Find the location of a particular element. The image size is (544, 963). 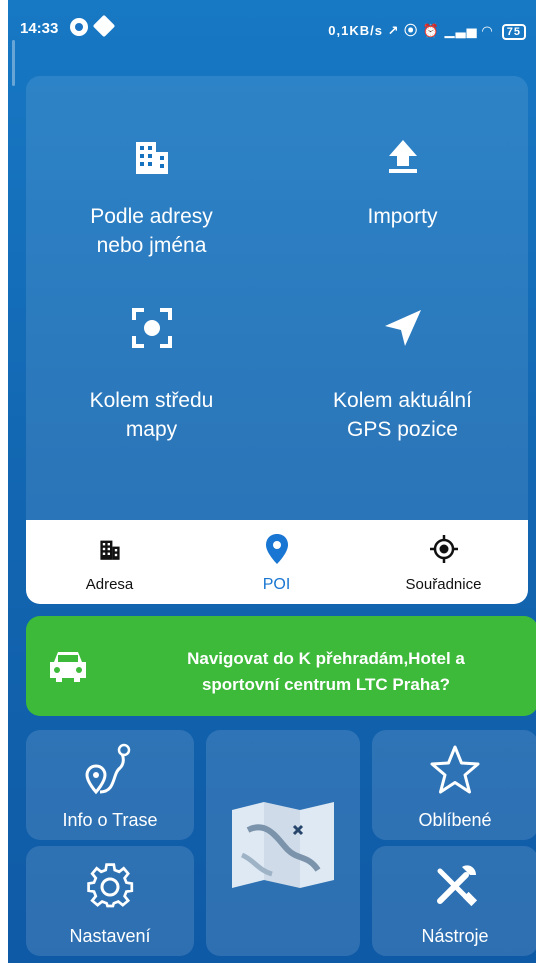

car-icon is located at coordinates (68, 666).